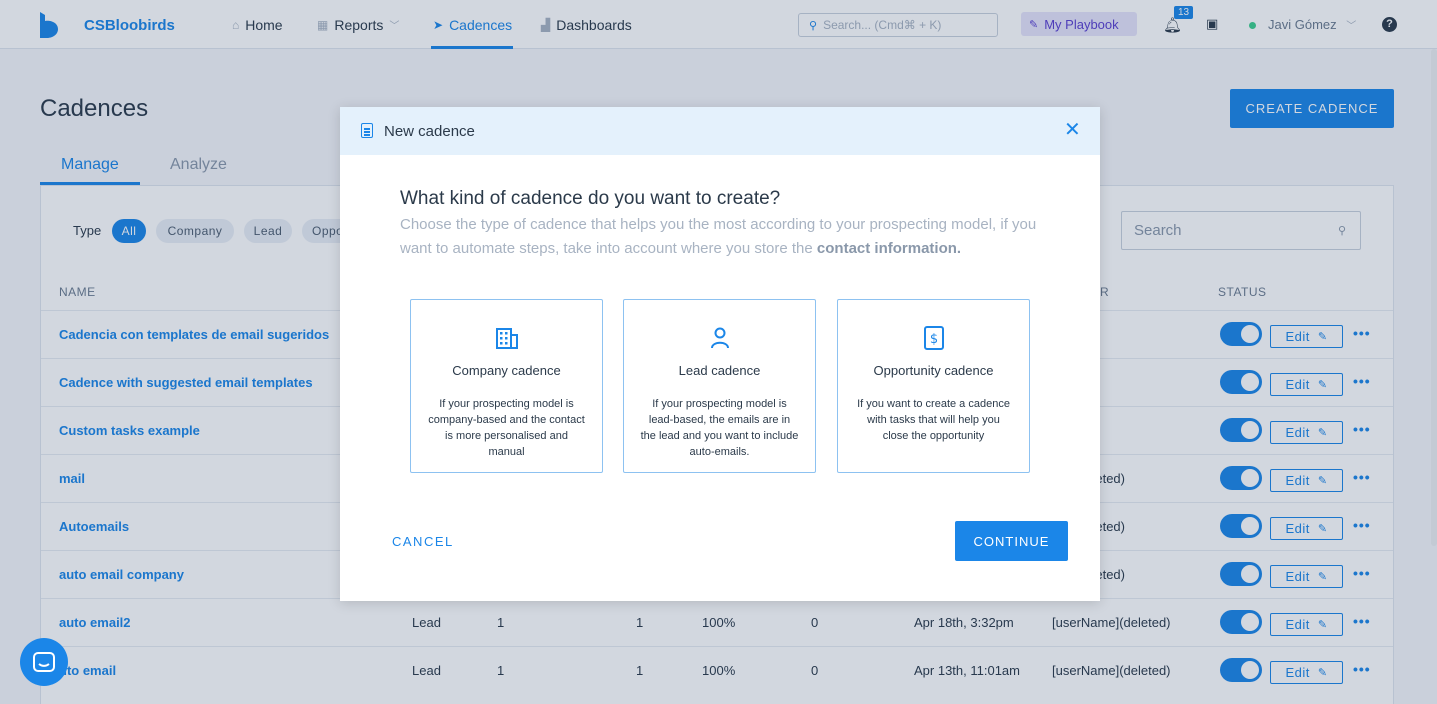 The height and width of the screenshot is (704, 1437). I want to click on chat-launcher-button, so click(44, 662).